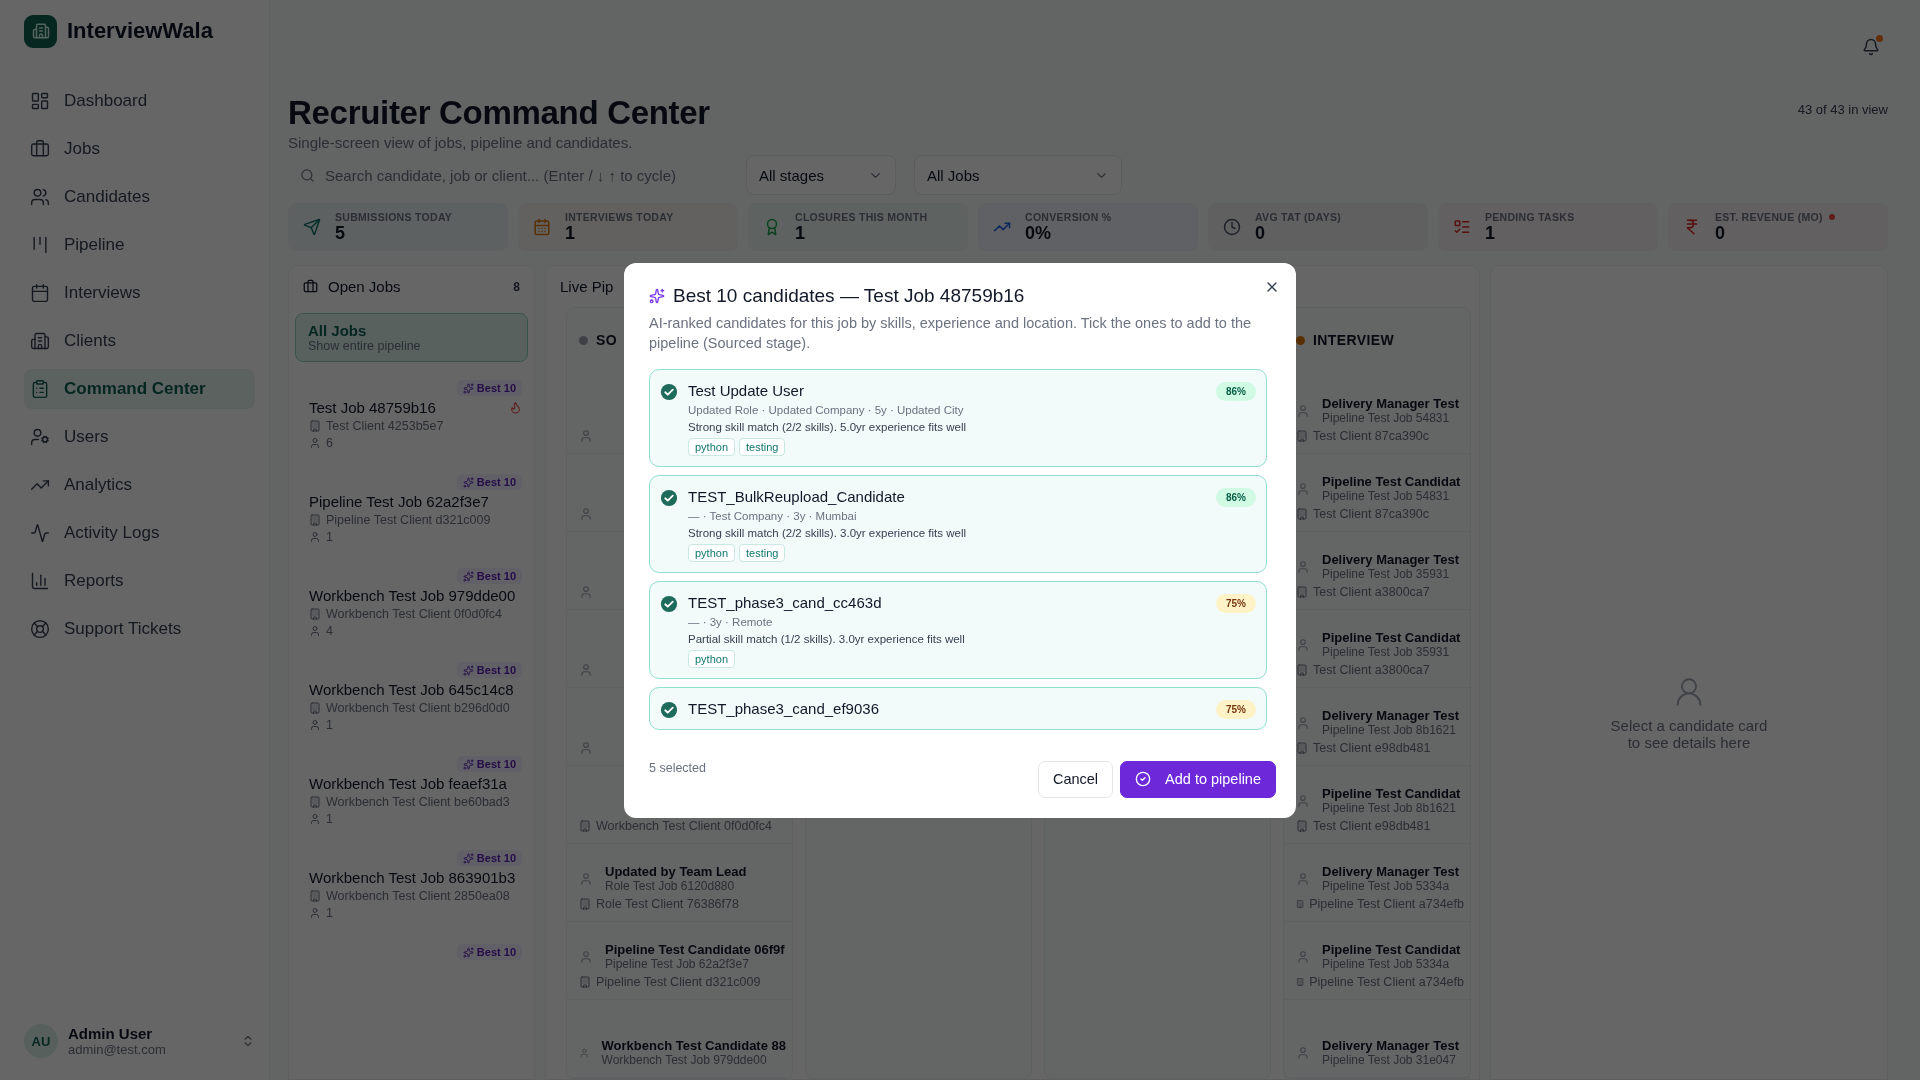  What do you see at coordinates (1386, 982) in the screenshot?
I see `client-name: Pipeline Test Client a734efb` at bounding box center [1386, 982].